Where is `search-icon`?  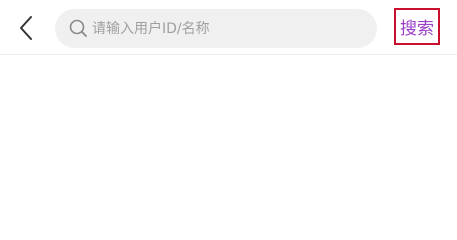
search-icon is located at coordinates (78, 28).